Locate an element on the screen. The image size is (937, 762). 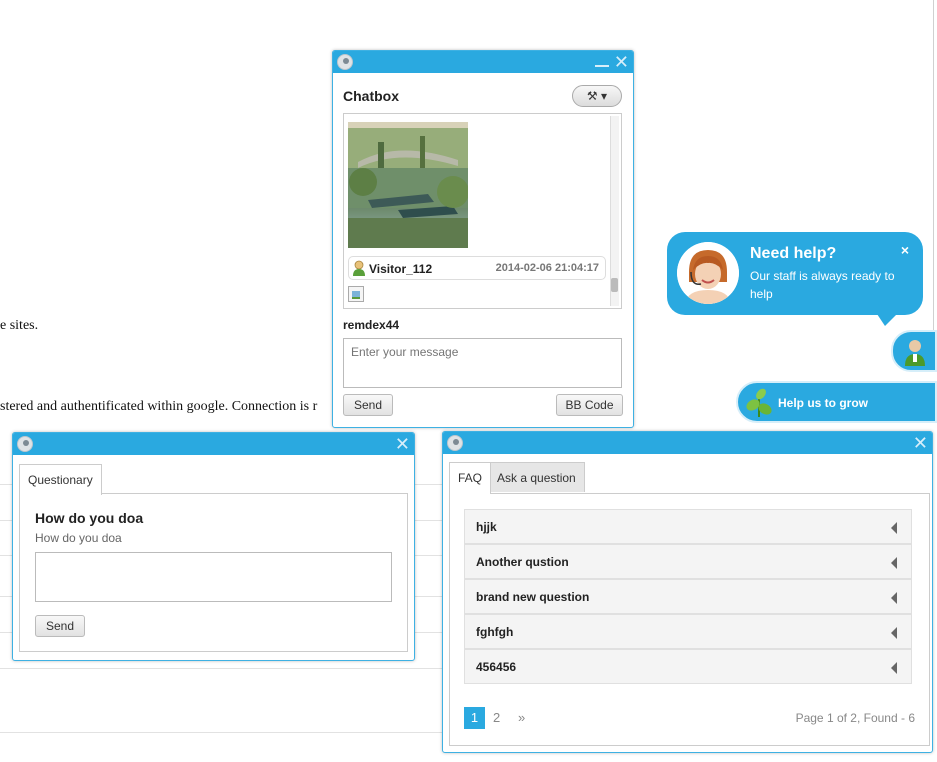
question-title: How do you doa is located at coordinates (89, 518).